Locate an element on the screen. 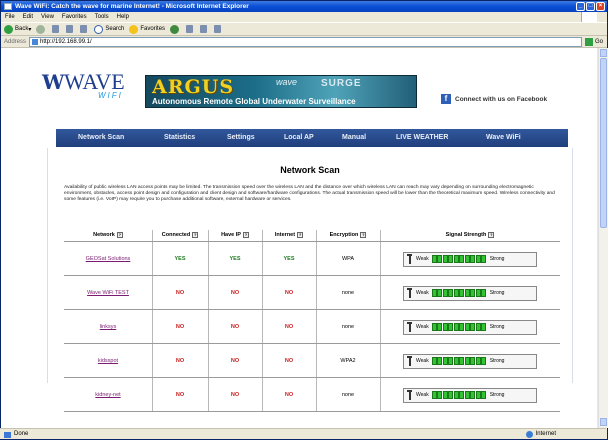 The image size is (608, 440). nav-local-ap: Local AP is located at coordinates (299, 137).